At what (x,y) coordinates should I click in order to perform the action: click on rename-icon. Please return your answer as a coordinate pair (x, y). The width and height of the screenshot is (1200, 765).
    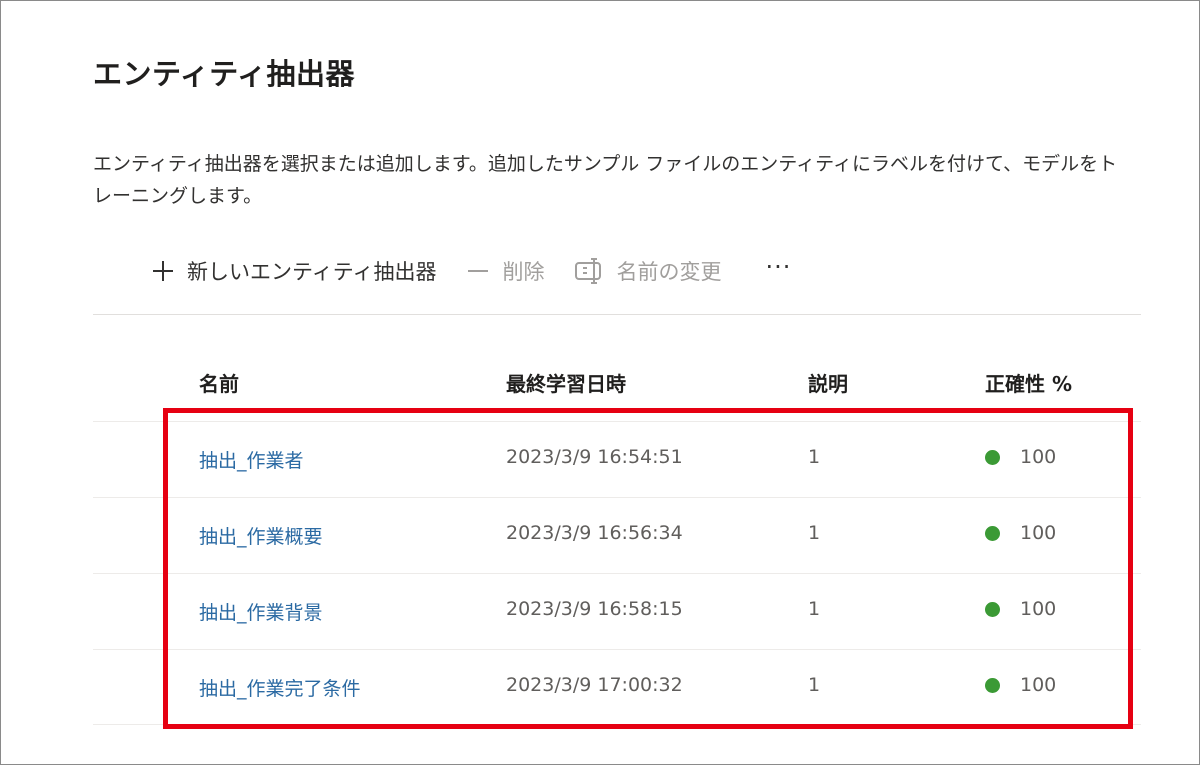
    Looking at the image, I should click on (589, 271).